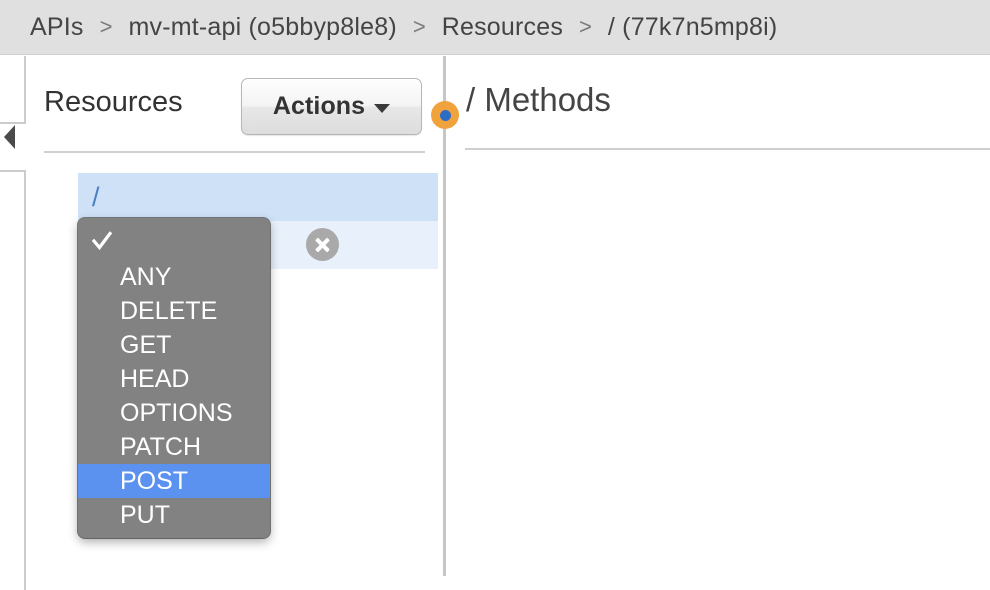  Describe the element at coordinates (161, 447) in the screenshot. I see `dropdown-option-label: PATCH` at that location.